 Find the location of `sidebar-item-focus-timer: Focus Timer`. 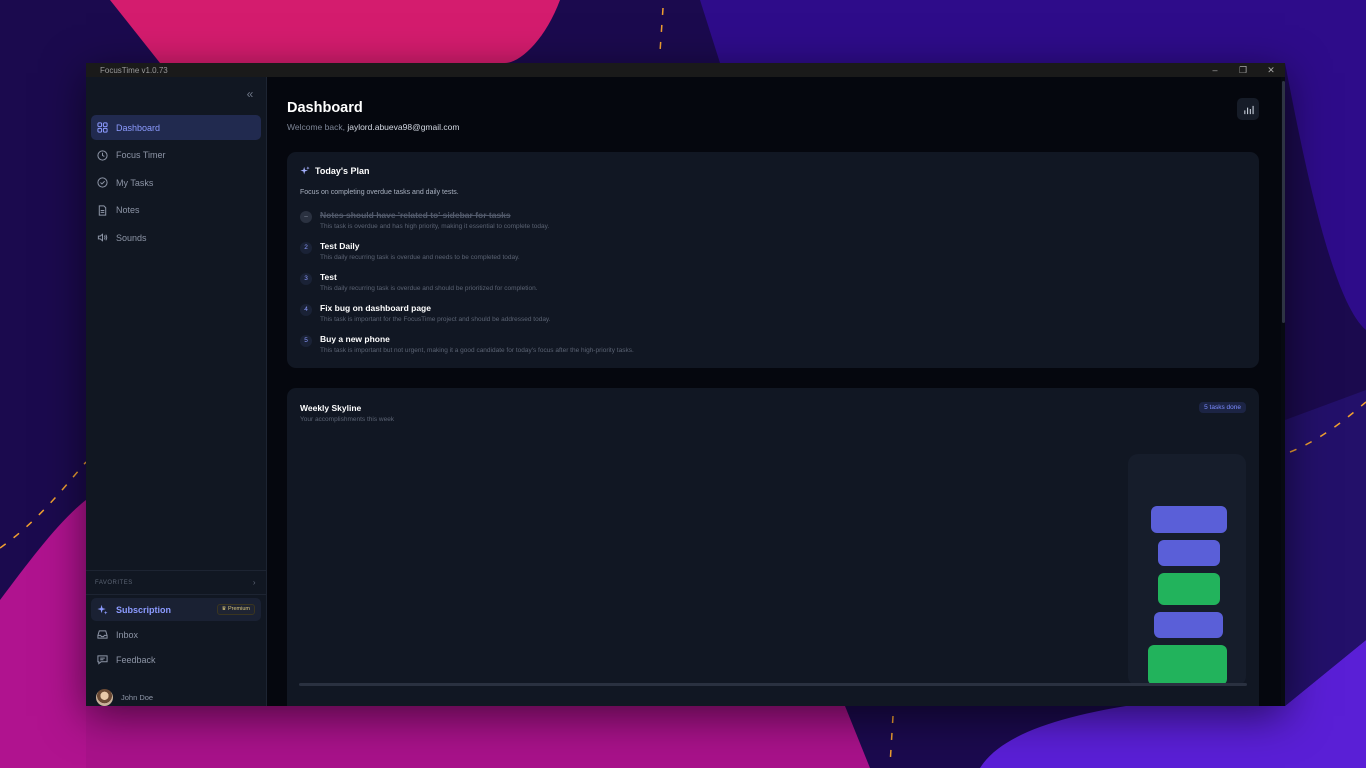

sidebar-item-focus-timer: Focus Timer is located at coordinates (176, 155).